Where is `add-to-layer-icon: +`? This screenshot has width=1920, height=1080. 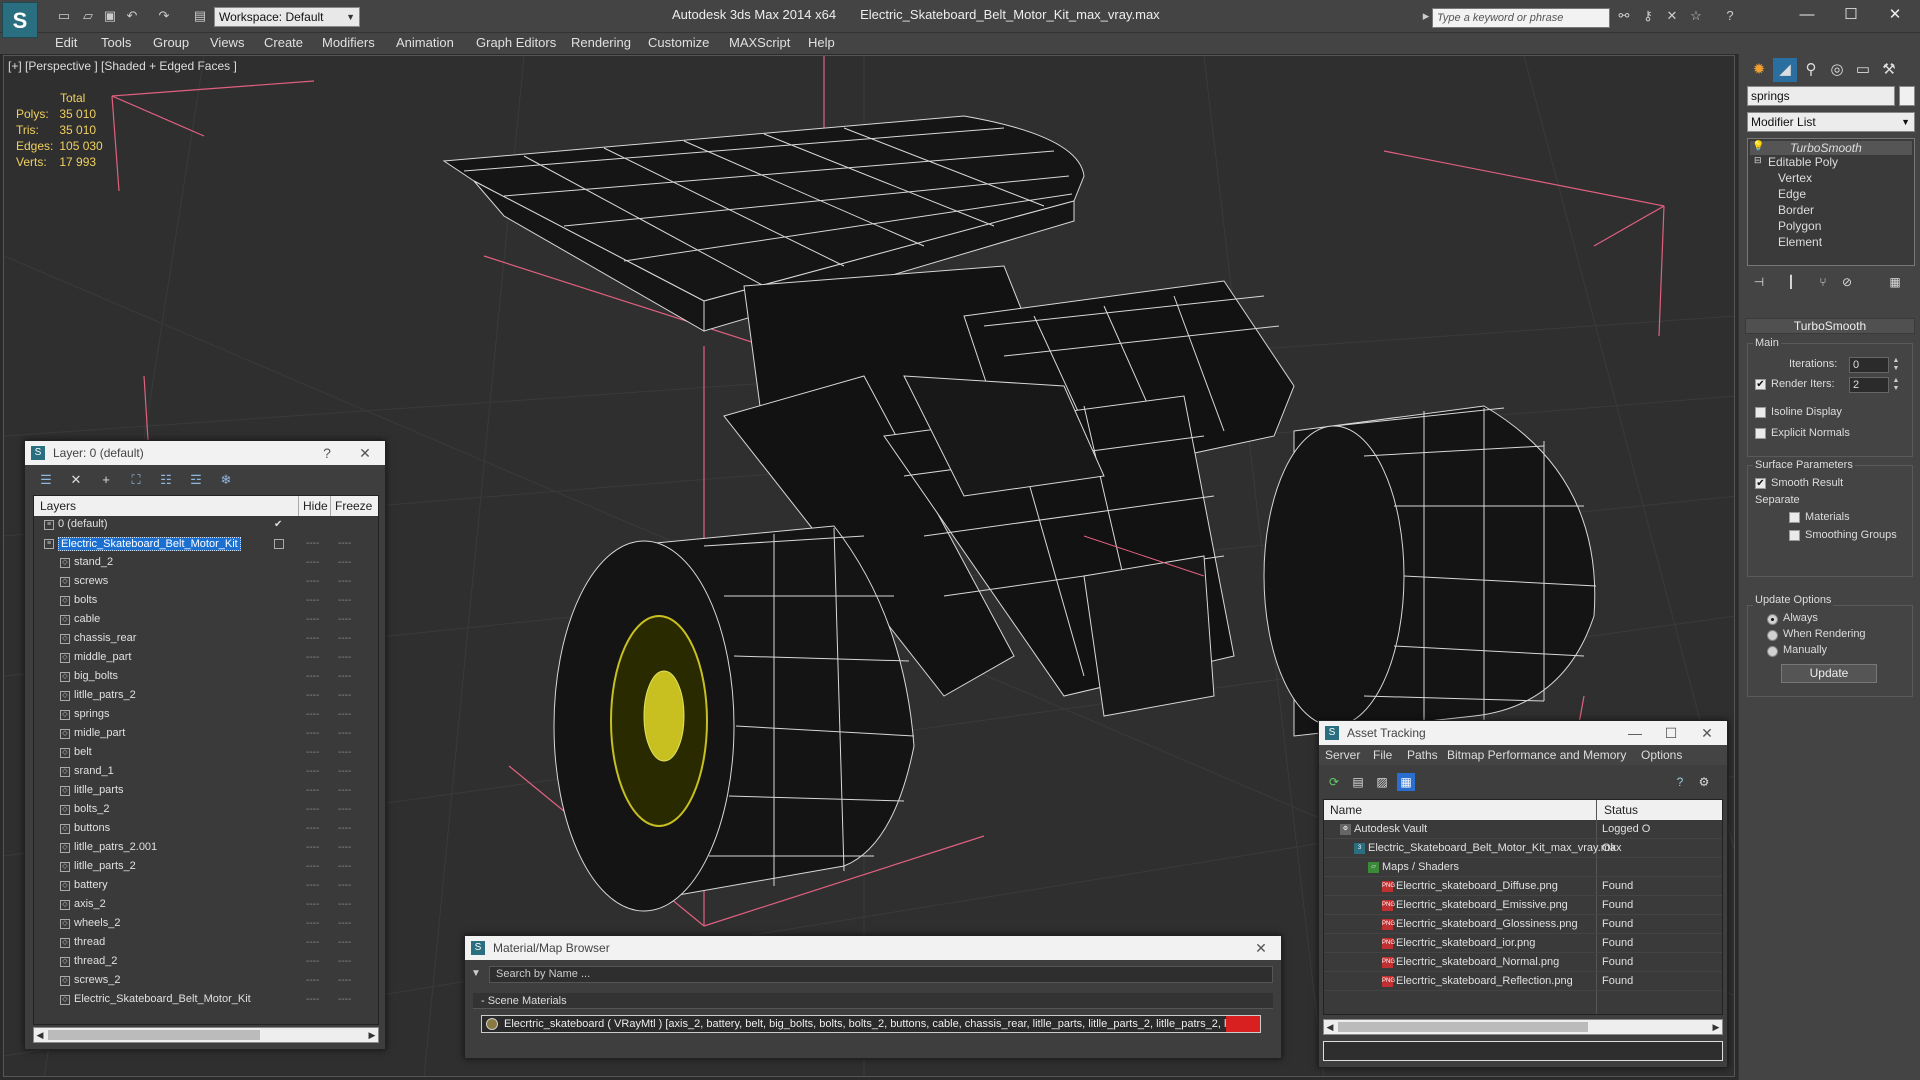 add-to-layer-icon: + is located at coordinates (106, 480).